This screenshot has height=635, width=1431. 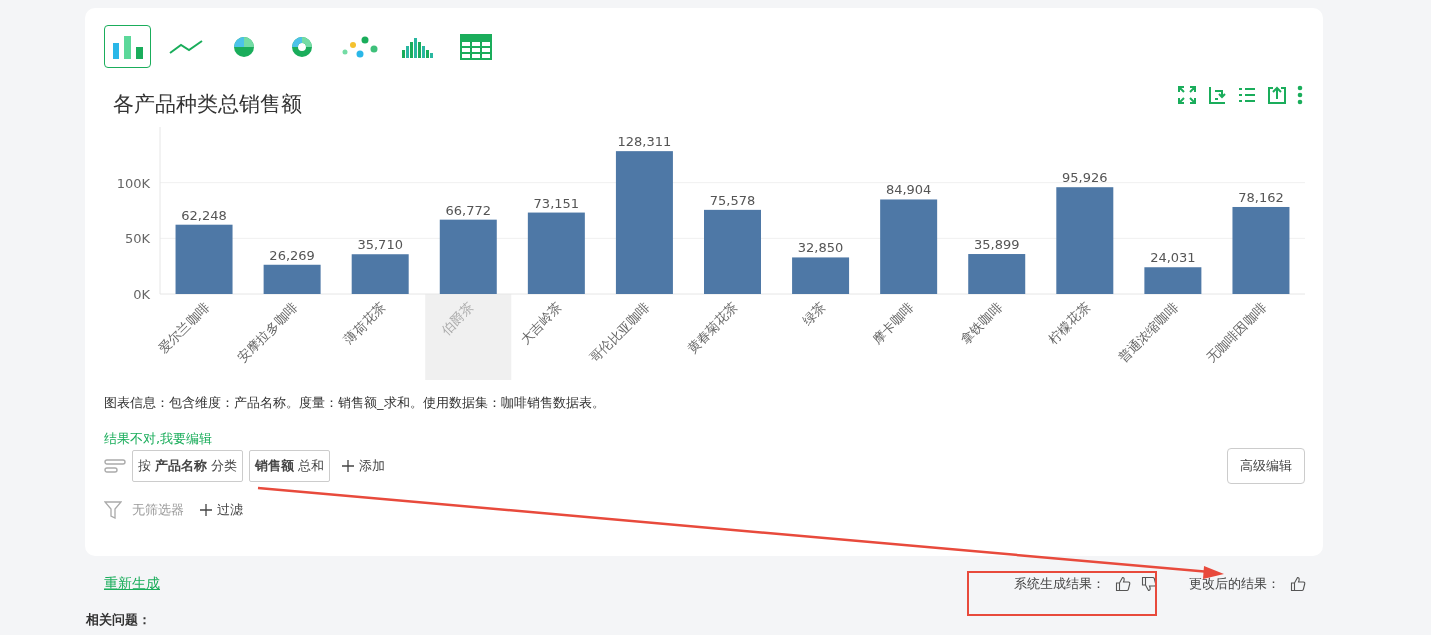 What do you see at coordinates (1300, 95) in the screenshot?
I see `more-icon` at bounding box center [1300, 95].